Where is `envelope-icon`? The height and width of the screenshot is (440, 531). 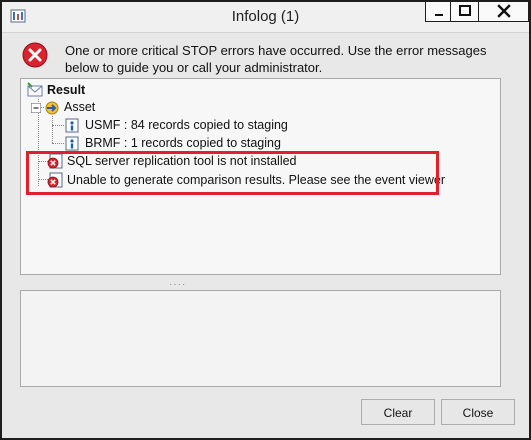
envelope-icon is located at coordinates (35, 89).